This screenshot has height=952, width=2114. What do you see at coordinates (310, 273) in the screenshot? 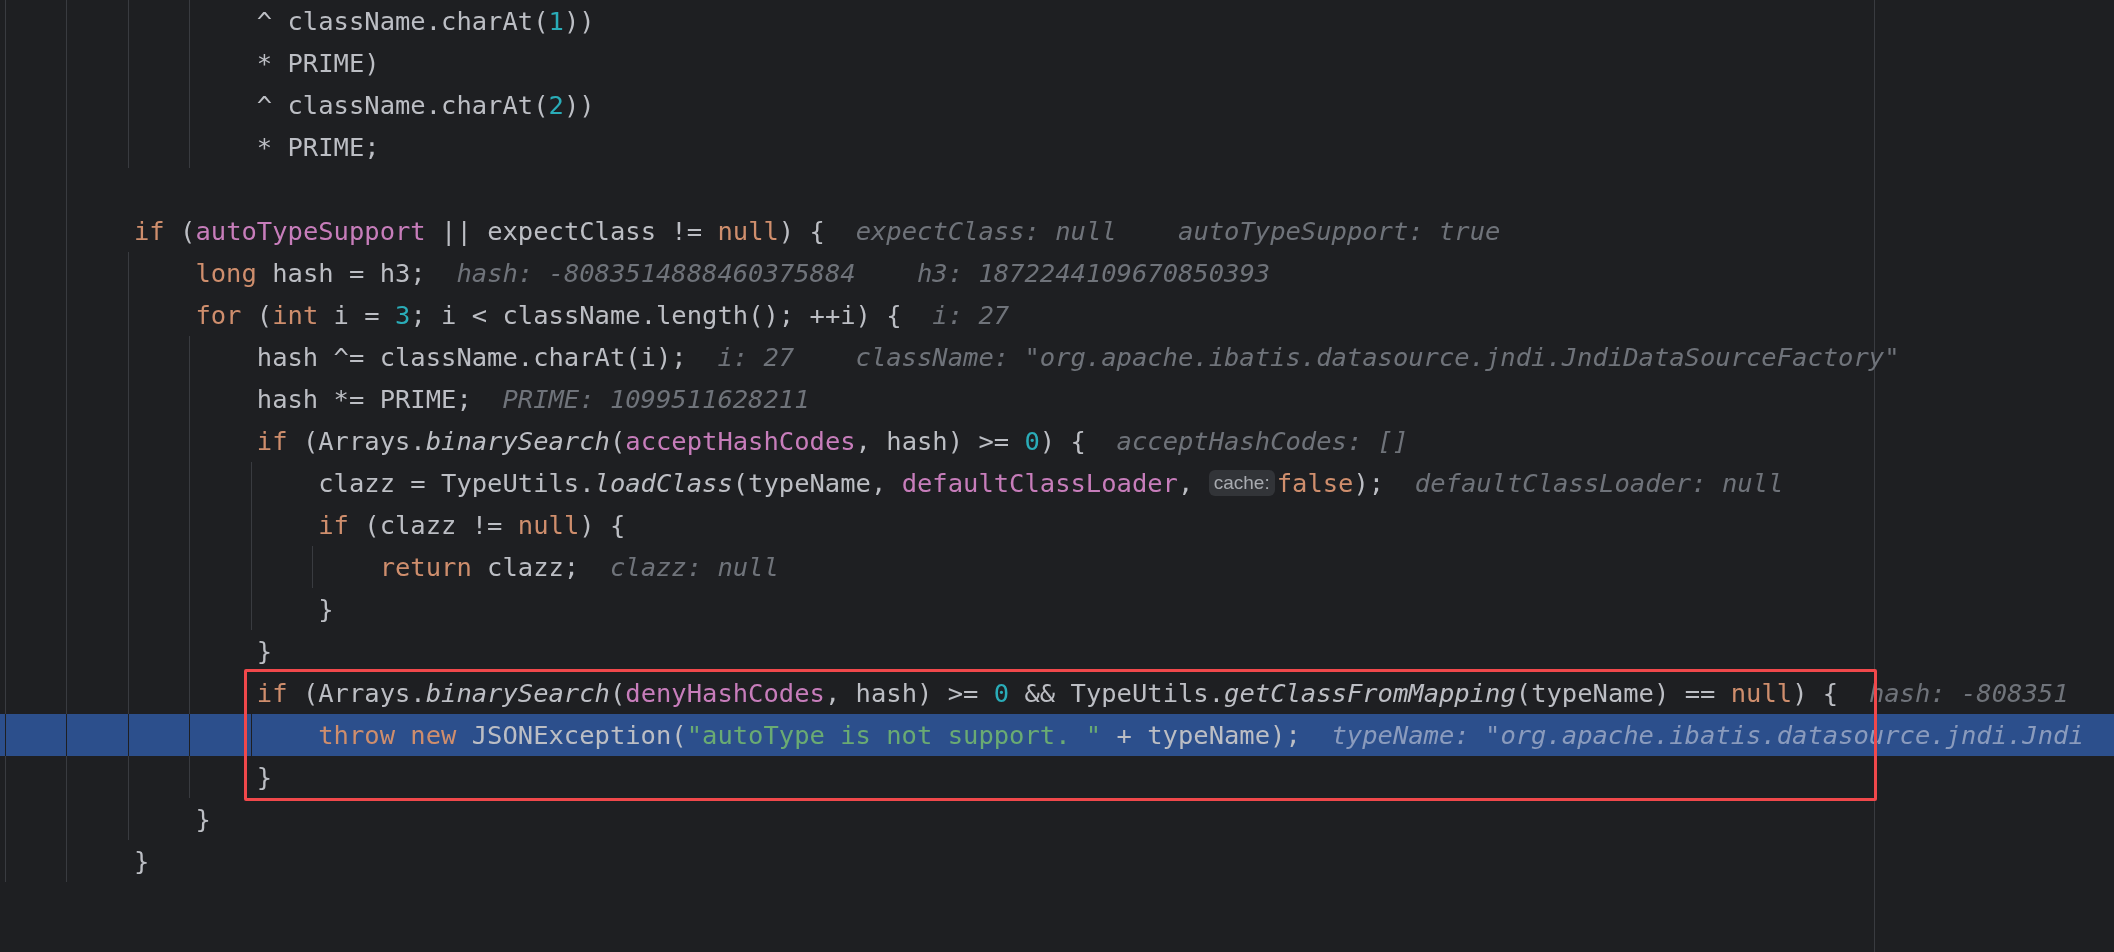
I see `code-text: long hash = h3;` at bounding box center [310, 273].